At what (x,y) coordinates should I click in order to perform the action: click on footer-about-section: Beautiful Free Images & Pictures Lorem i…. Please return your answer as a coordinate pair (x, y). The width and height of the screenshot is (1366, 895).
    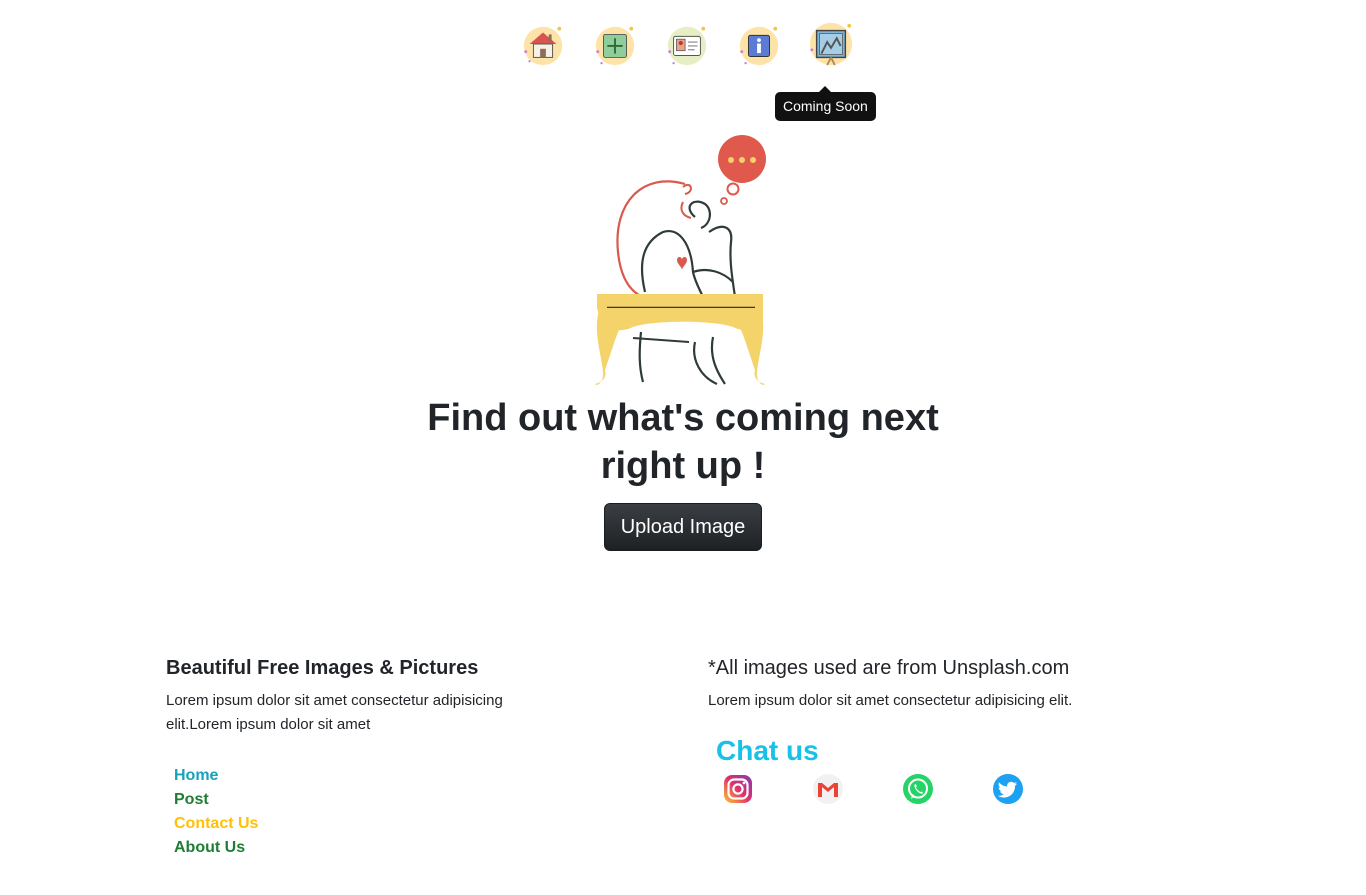
    Looking at the image, I should click on (346, 757).